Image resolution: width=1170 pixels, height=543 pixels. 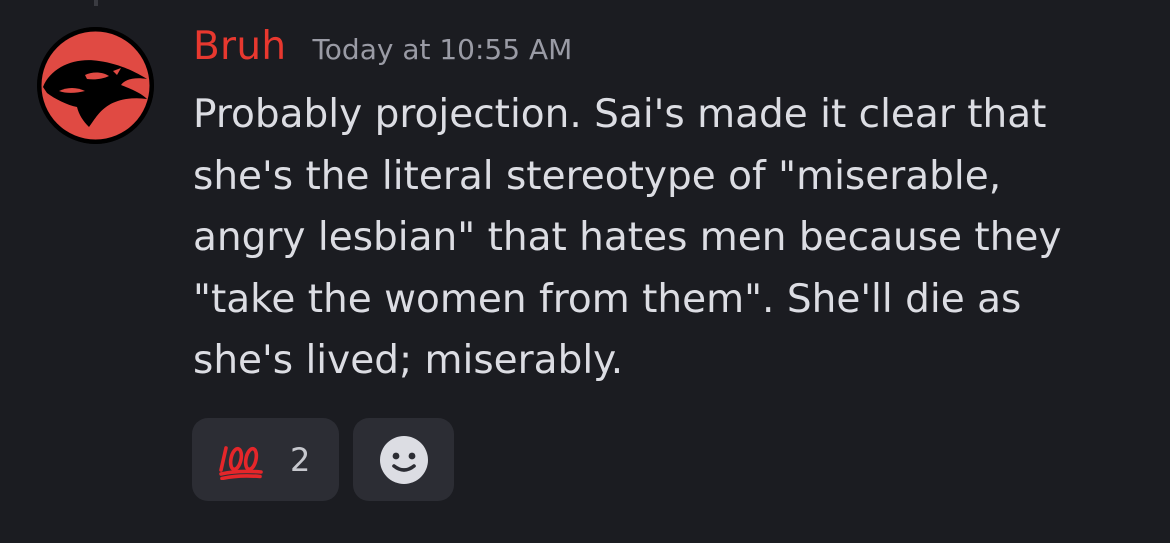 I want to click on message-header: Bruh Today at 10:55 AM, so click(x=382, y=49).